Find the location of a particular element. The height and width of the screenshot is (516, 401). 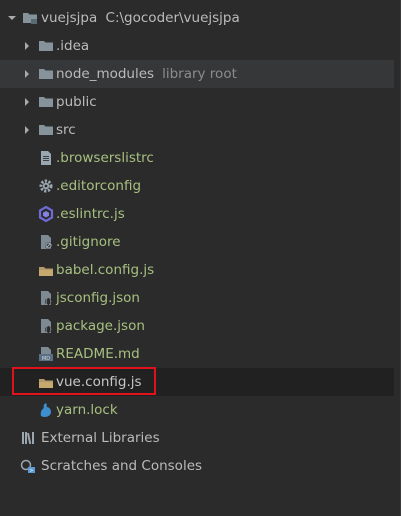

tree-file-package-json: {} package.json is located at coordinates (197, 326).